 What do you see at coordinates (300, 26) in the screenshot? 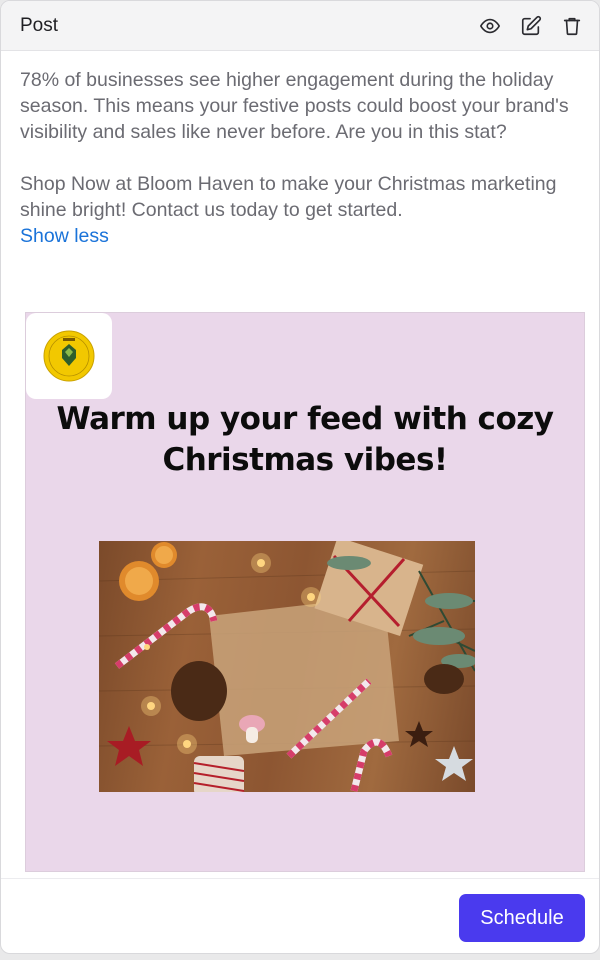
I see `post-header: Post` at bounding box center [300, 26].